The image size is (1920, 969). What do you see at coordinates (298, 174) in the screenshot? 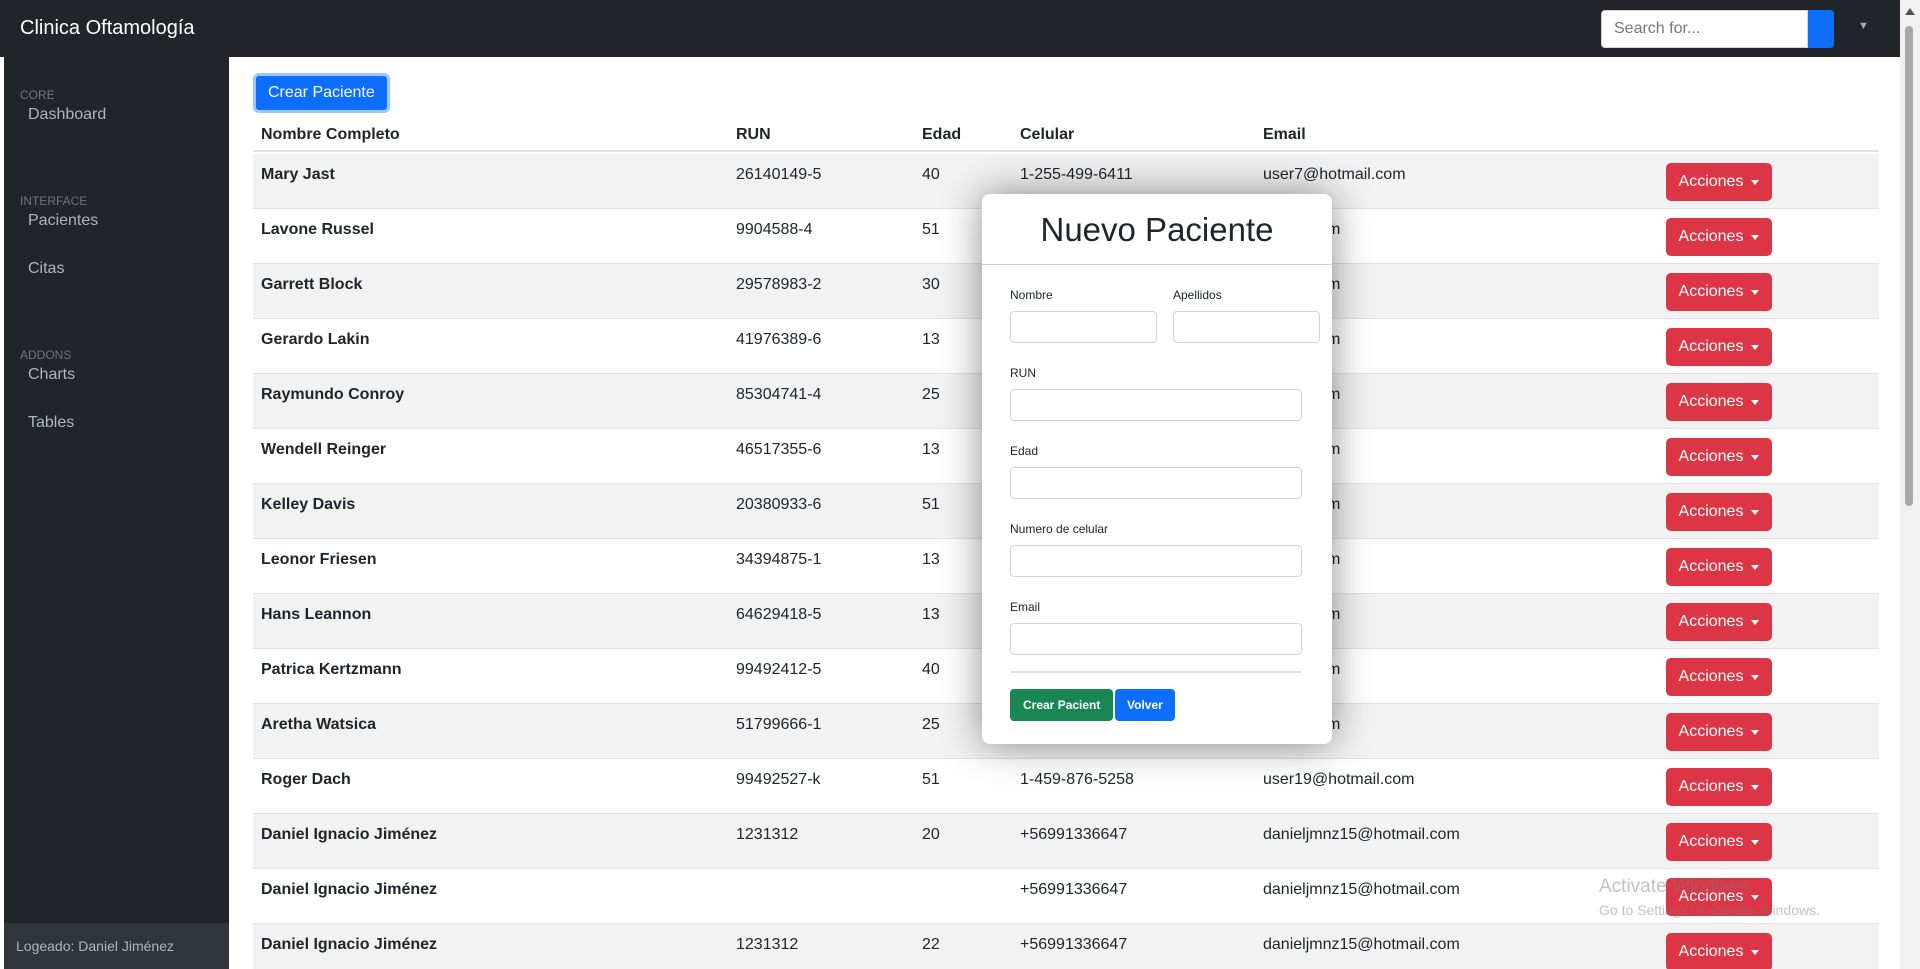
I see `patient-name-cell: Mary Jast` at bounding box center [298, 174].